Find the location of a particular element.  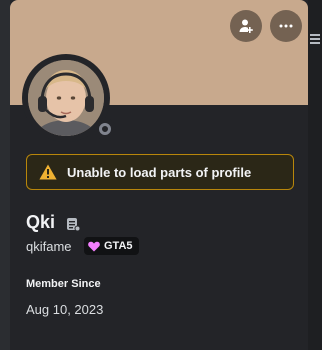

avatar-frame is located at coordinates (69, 98).